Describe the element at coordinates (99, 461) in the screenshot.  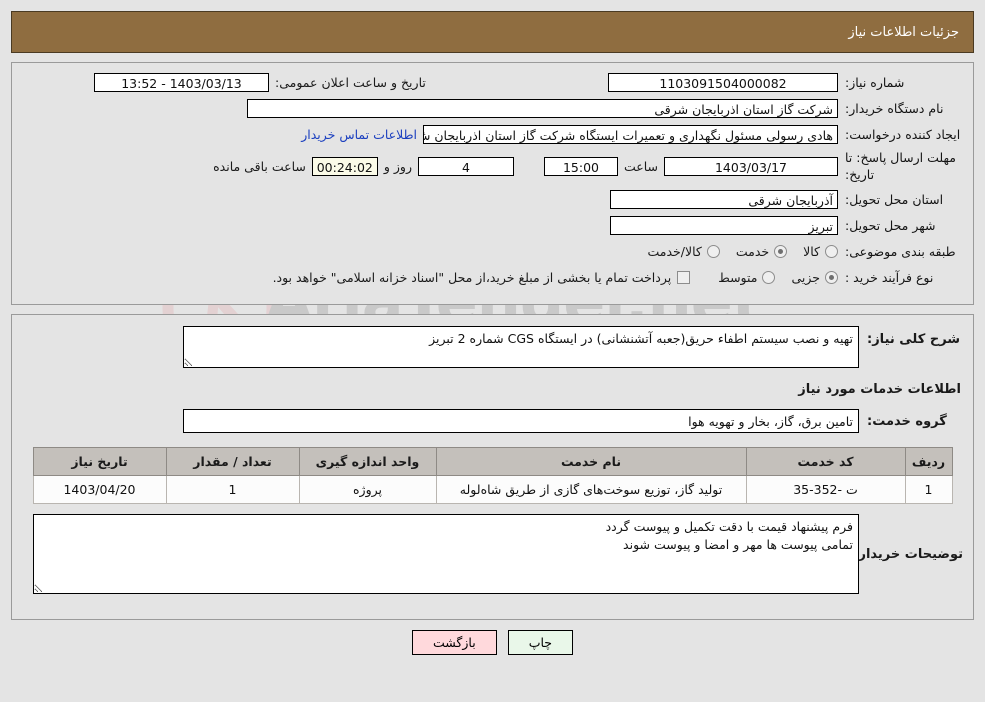
I see `col-need-date: تاریخ نیاز` at that location.